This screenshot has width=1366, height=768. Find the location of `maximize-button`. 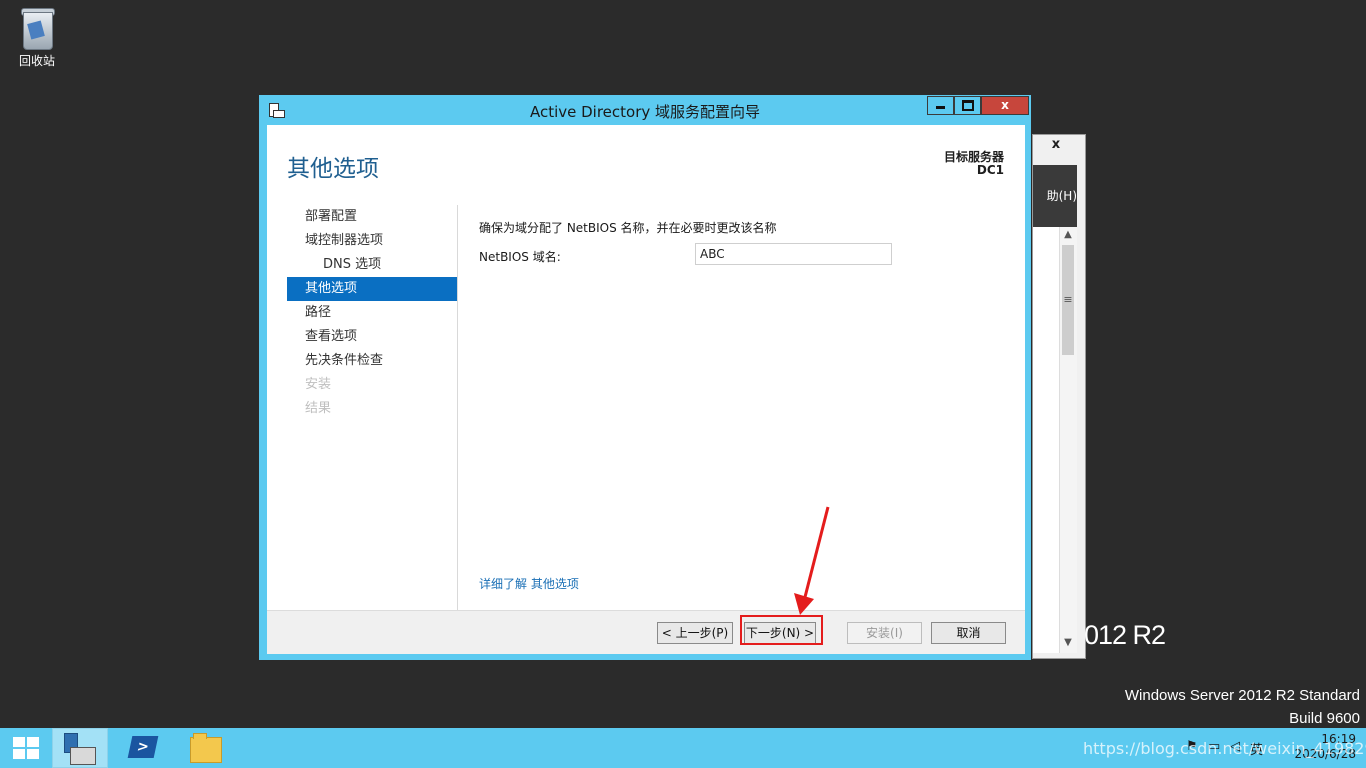

maximize-button is located at coordinates (967, 105).